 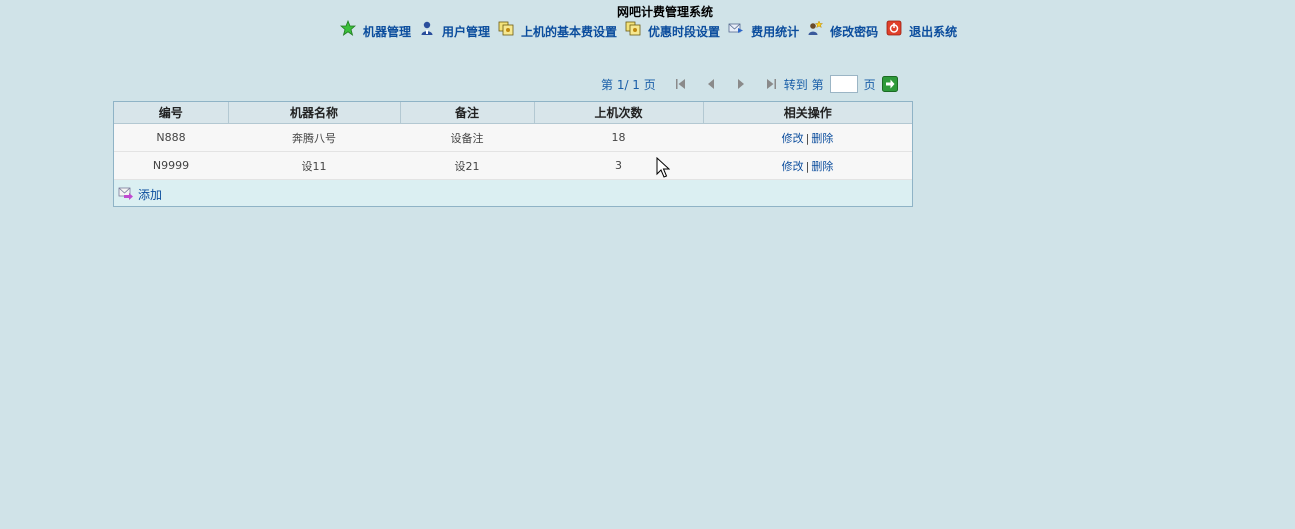 I want to click on first-page-icon, so click(x=681, y=84).